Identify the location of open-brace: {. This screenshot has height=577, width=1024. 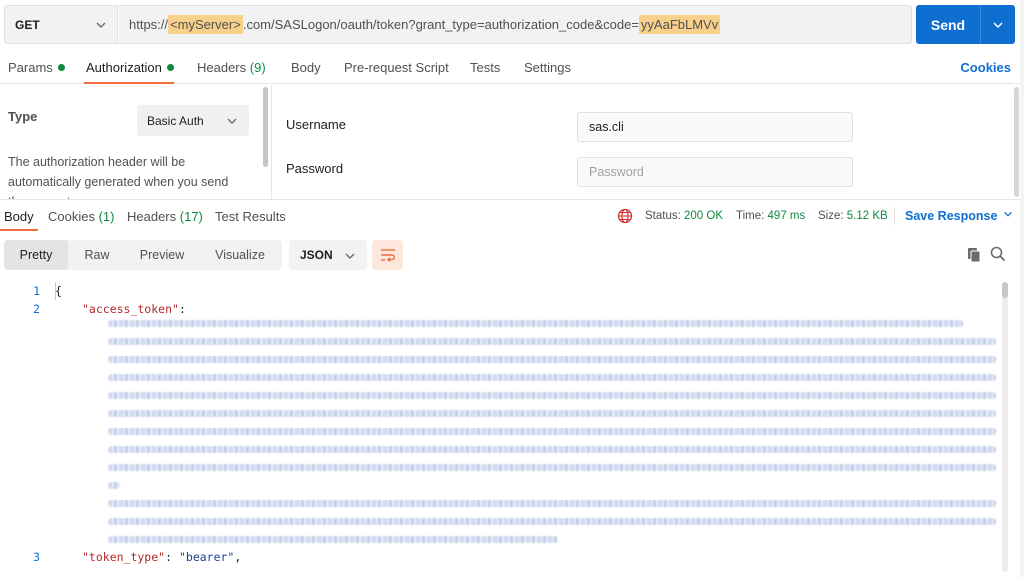
(58, 291).